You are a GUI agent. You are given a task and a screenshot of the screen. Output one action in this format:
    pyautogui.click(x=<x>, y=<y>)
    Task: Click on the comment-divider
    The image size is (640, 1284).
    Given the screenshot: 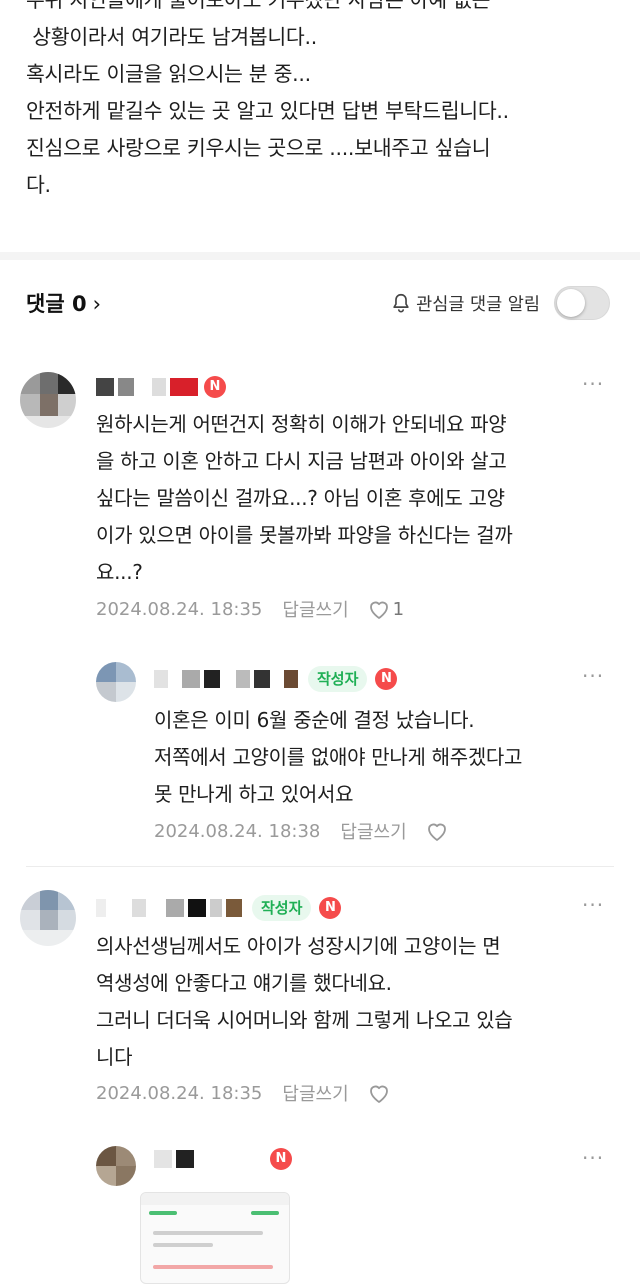 What is the action you would take?
    pyautogui.click(x=320, y=866)
    